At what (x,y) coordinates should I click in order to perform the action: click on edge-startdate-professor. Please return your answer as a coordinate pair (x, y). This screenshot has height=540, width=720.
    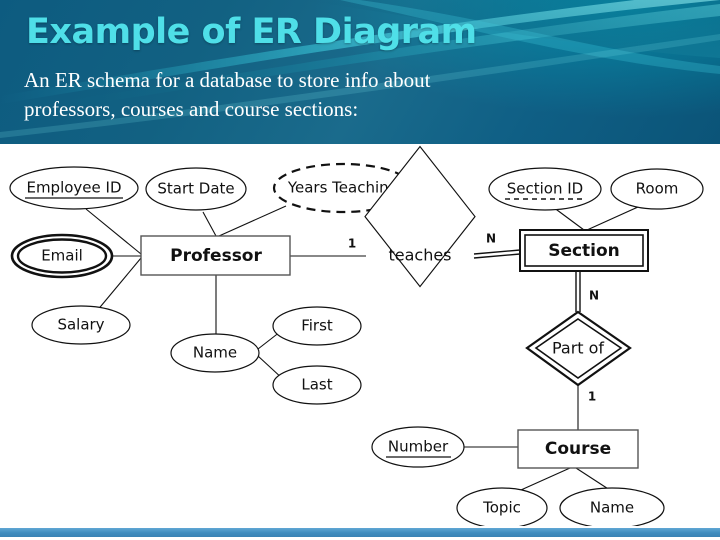
    Looking at the image, I should click on (209, 224).